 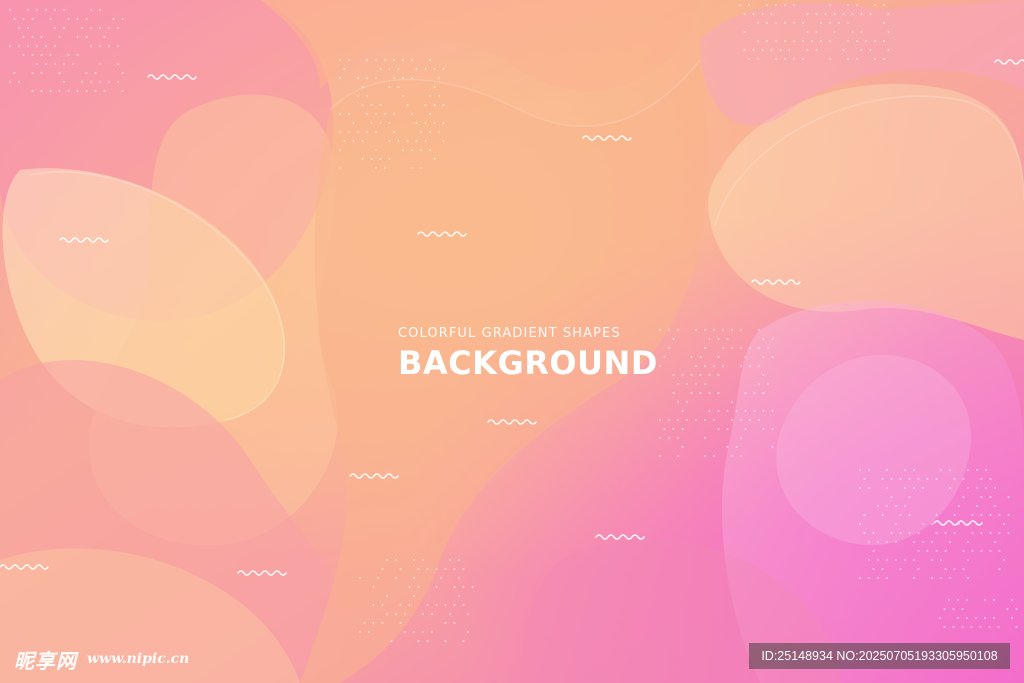 I want to click on watermark-logo: 昵享网 www.nipic.cn, so click(x=101, y=659).